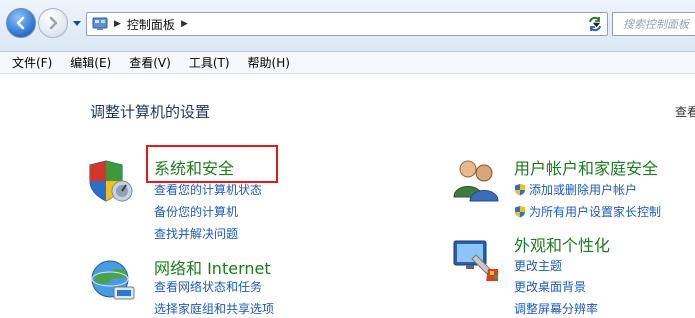 The height and width of the screenshot is (318, 695). I want to click on arrow-right-icon, so click(53, 23).